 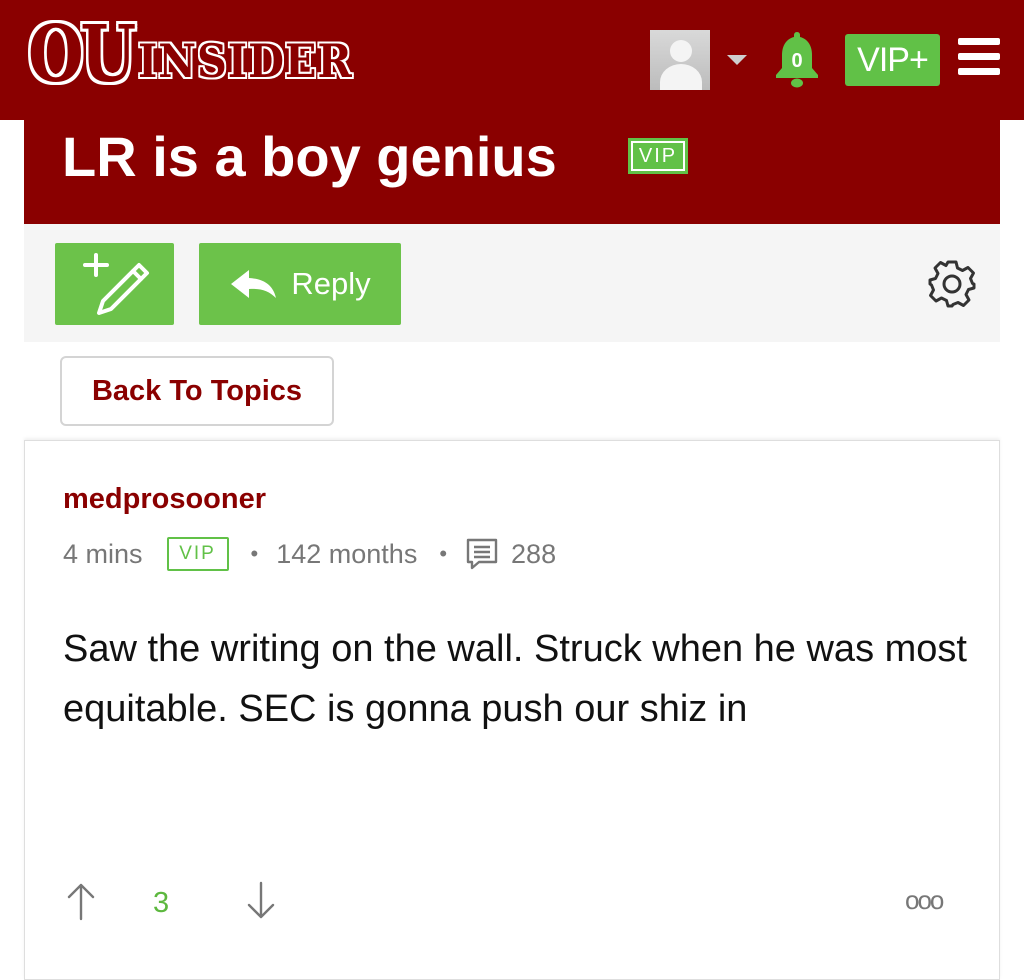 What do you see at coordinates (161, 903) in the screenshot?
I see `vote-count: 3` at bounding box center [161, 903].